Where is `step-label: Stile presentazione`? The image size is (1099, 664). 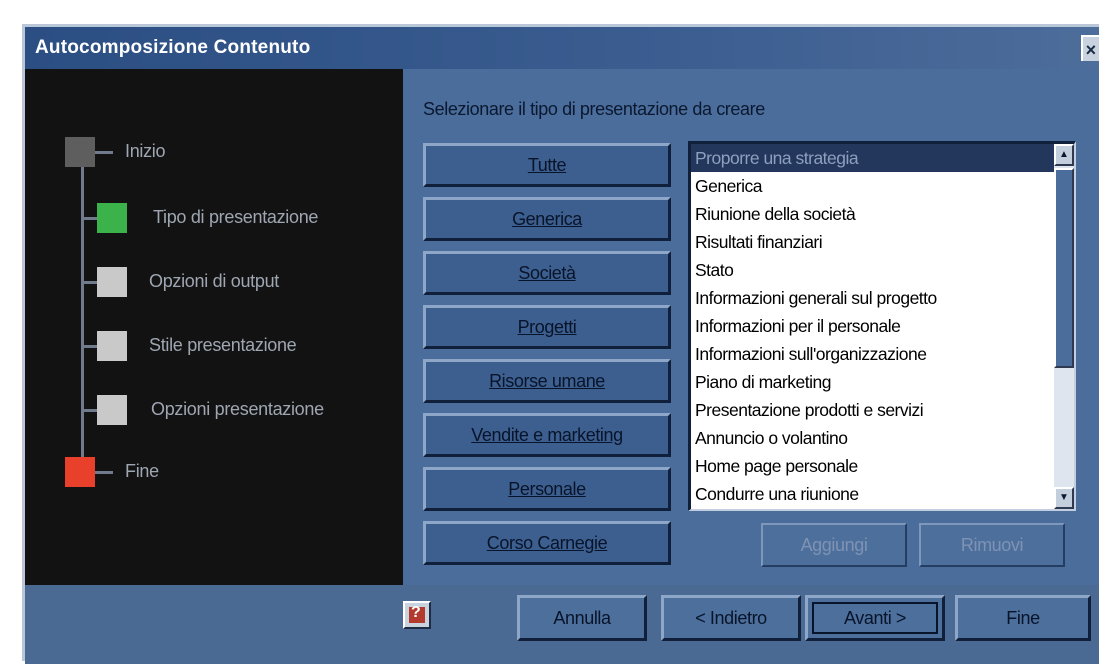 step-label: Stile presentazione is located at coordinates (223, 345).